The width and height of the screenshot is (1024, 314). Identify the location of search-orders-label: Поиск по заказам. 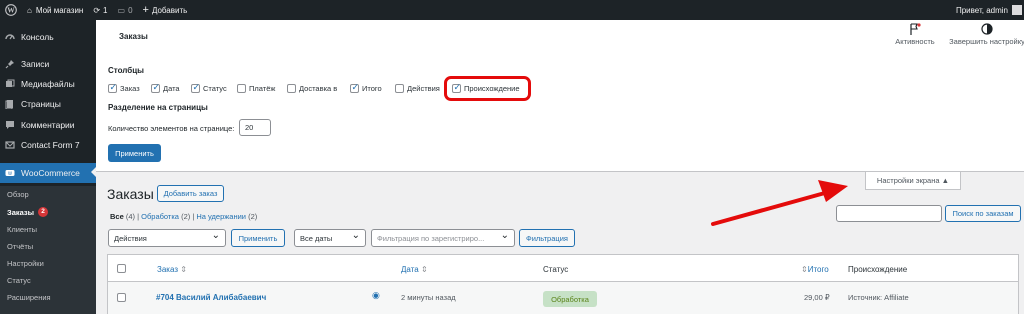
(983, 213).